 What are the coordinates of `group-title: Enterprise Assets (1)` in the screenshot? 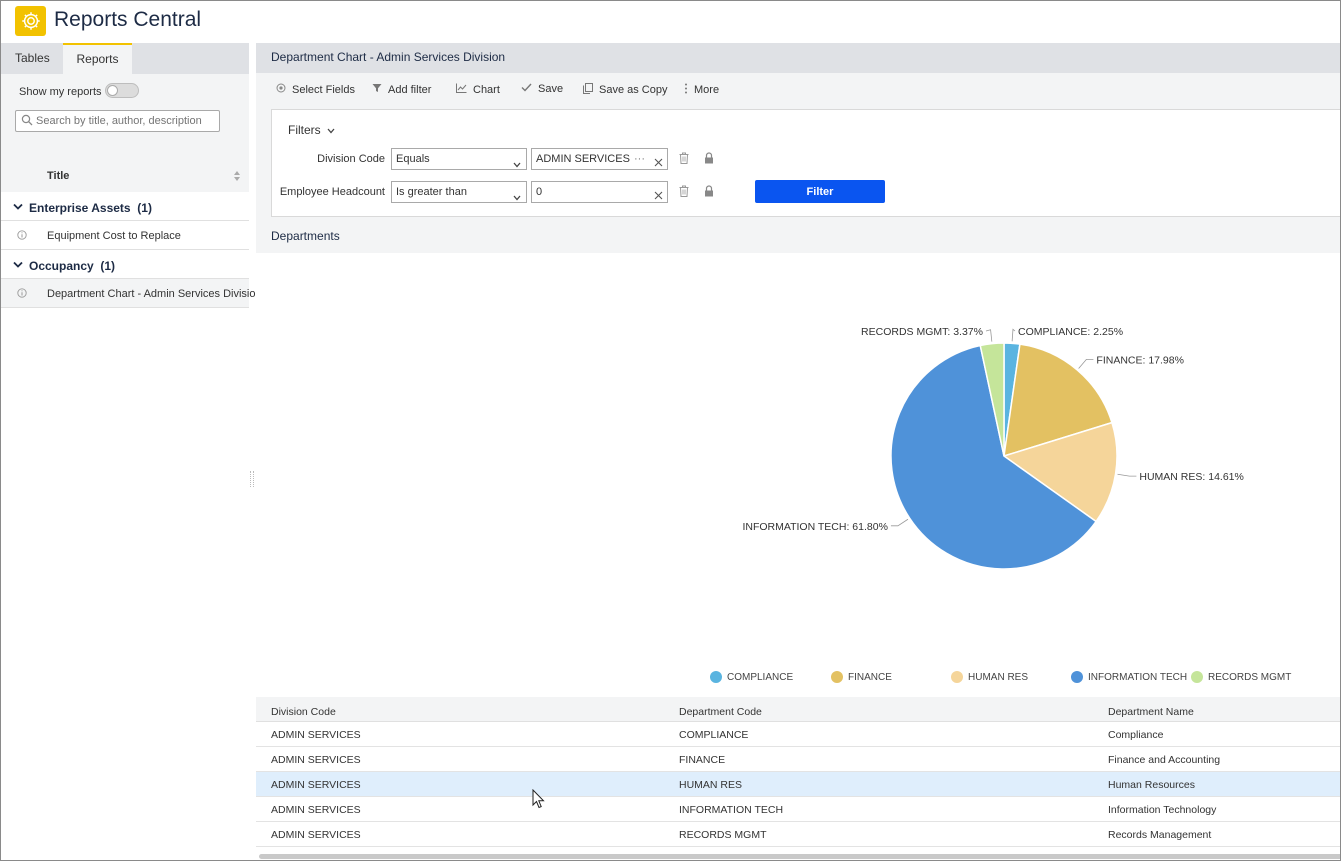 It's located at (90, 208).